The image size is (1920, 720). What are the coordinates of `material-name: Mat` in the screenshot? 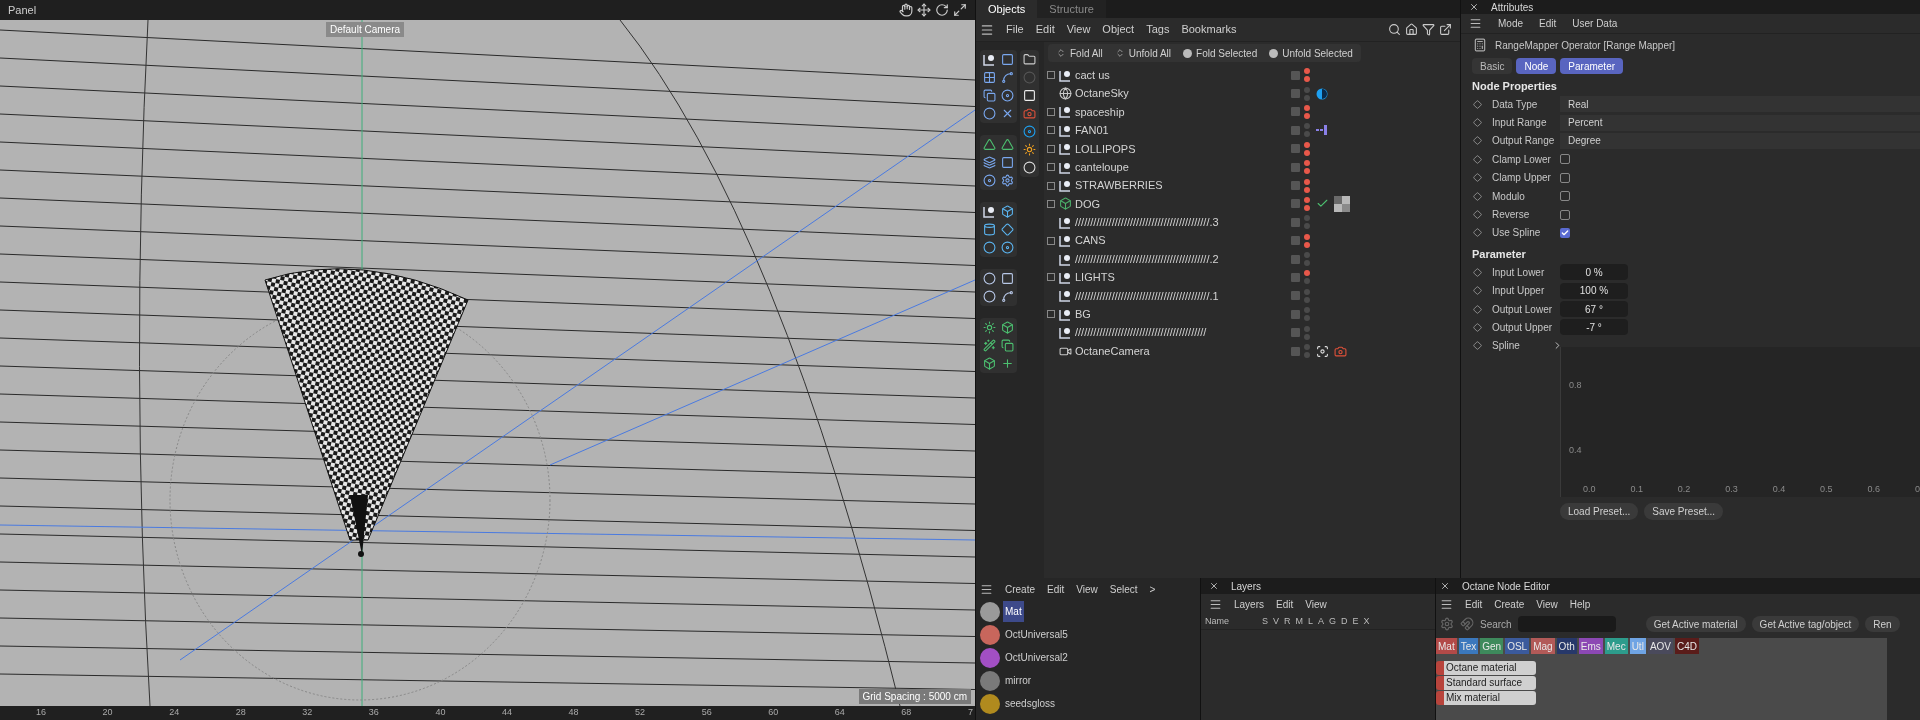 It's located at (1013, 611).